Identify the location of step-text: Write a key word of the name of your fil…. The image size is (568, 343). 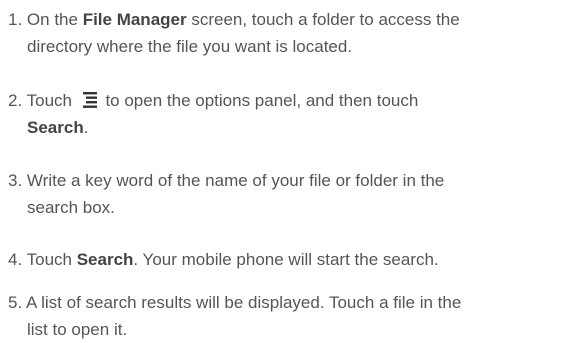
(235, 180).